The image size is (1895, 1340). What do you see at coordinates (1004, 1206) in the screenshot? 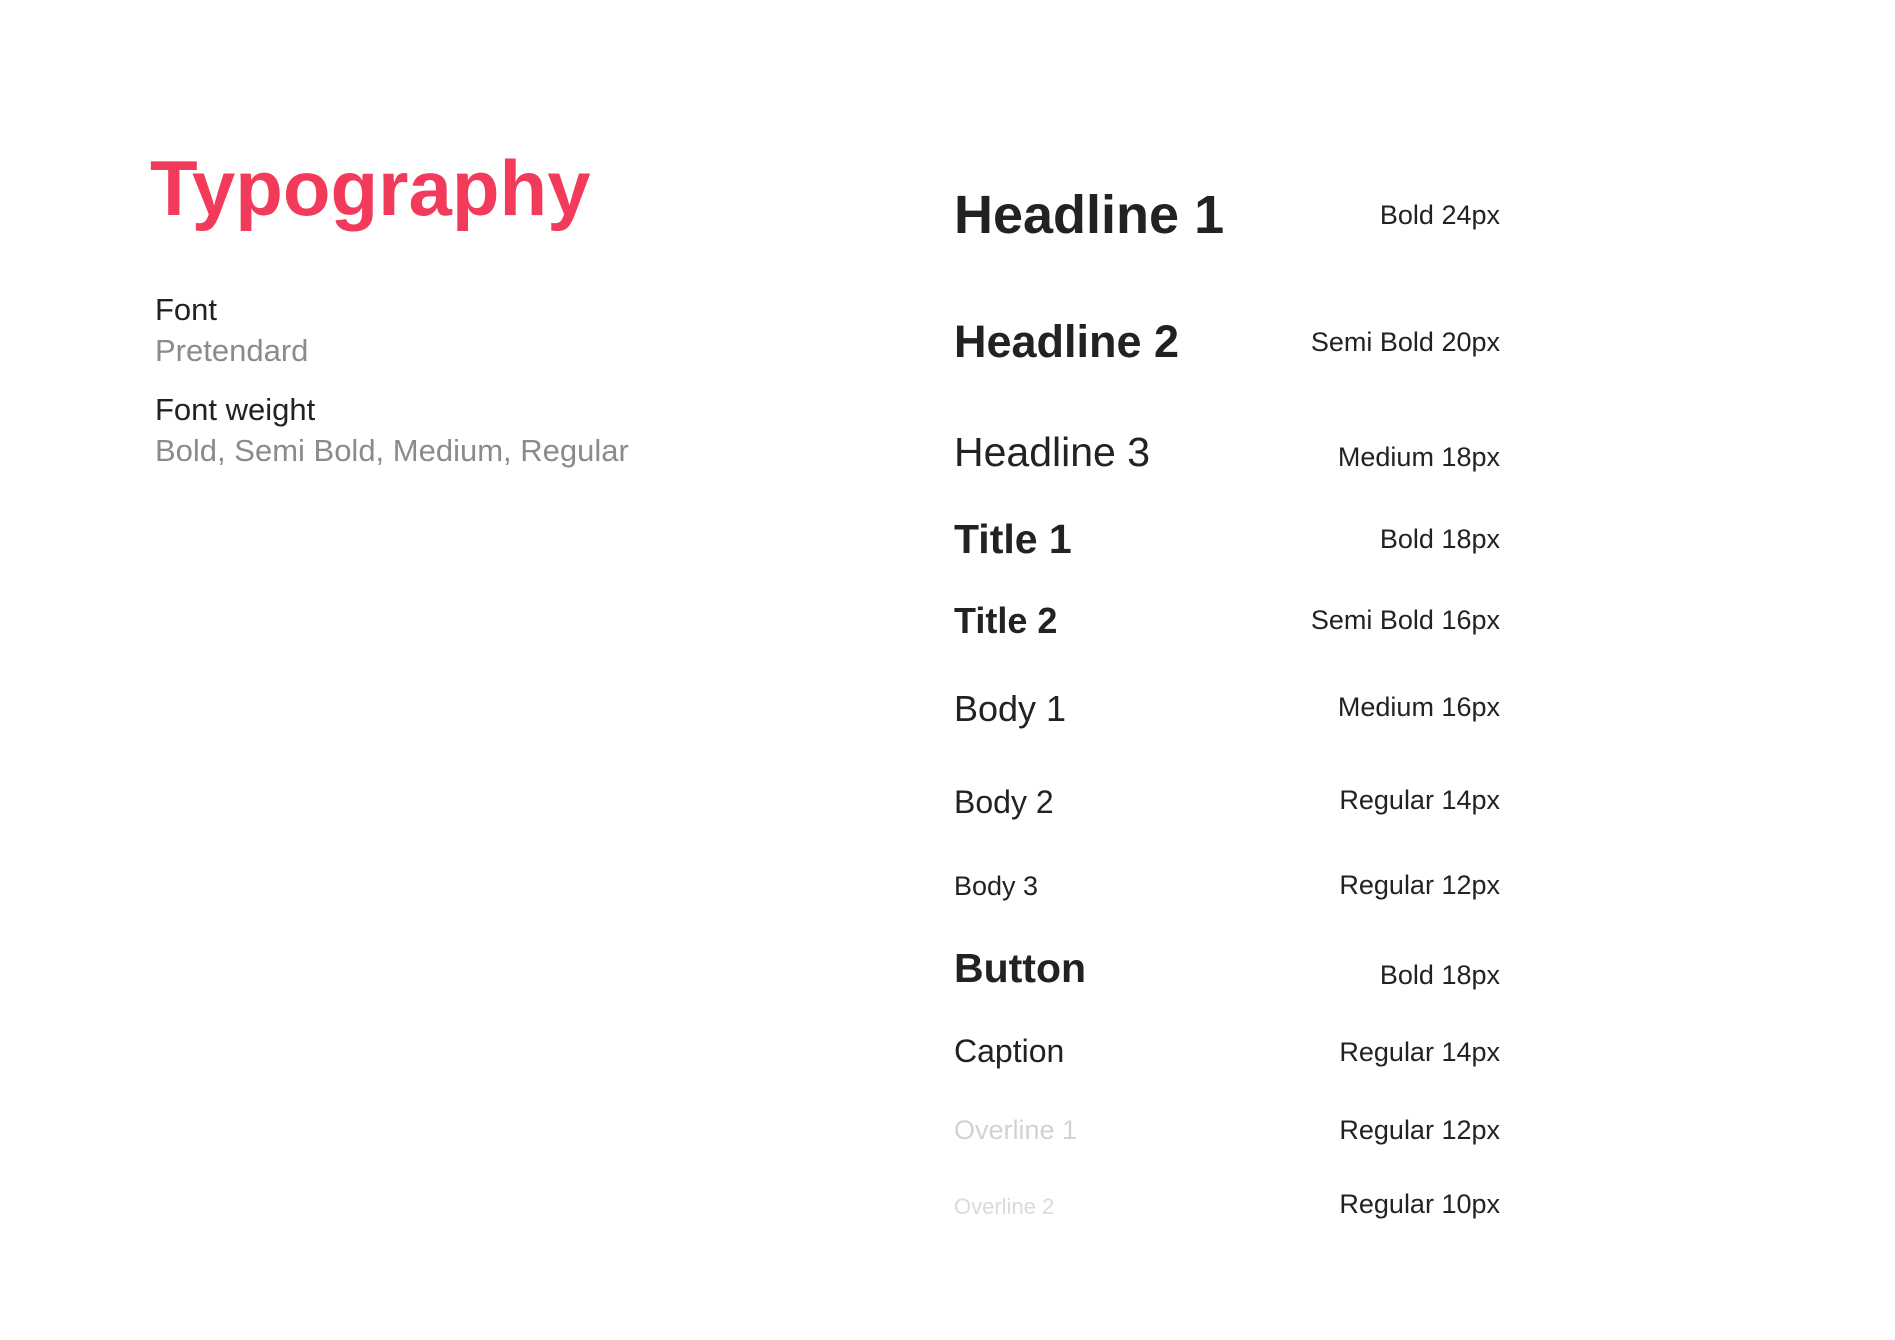
I see `style-name-overline-2: Overline 2` at bounding box center [1004, 1206].